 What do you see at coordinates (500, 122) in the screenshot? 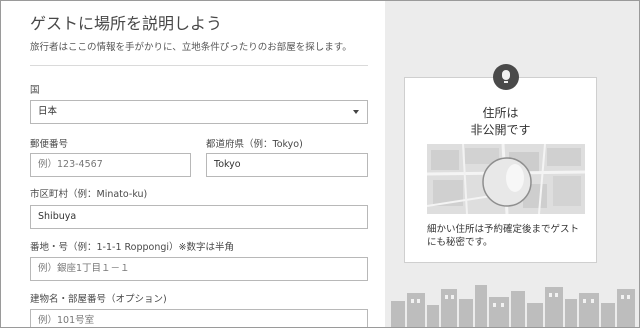
I see `privacy-card-title: 住所は 非公開です` at bounding box center [500, 122].